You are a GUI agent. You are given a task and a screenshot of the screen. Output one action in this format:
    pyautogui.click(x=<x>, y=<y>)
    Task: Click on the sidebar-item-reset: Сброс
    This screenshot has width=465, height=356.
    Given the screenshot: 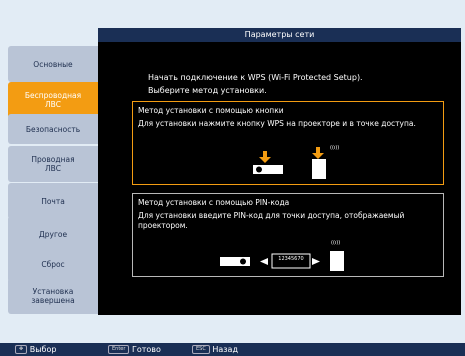 What is the action you would take?
    pyautogui.click(x=53, y=264)
    